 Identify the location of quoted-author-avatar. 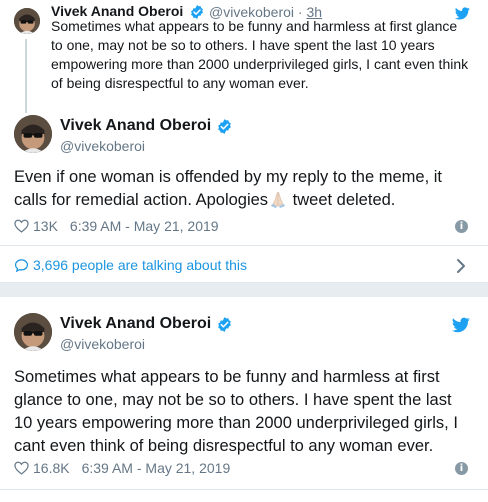
(27, 21).